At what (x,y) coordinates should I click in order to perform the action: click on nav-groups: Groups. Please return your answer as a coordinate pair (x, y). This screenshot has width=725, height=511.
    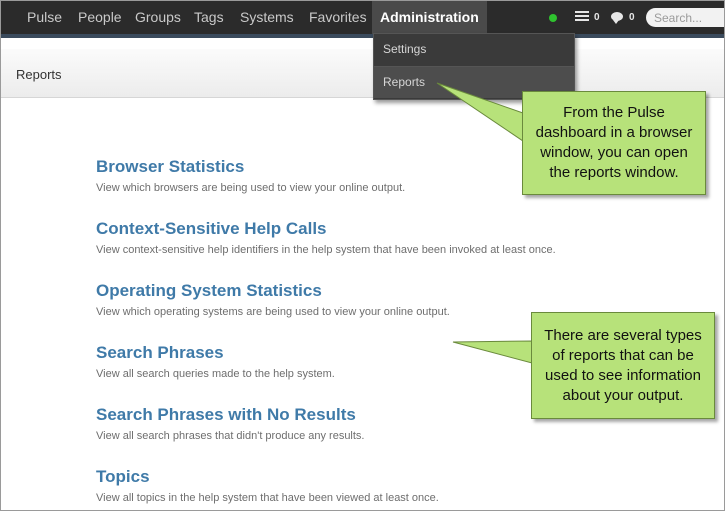
    Looking at the image, I should click on (158, 17).